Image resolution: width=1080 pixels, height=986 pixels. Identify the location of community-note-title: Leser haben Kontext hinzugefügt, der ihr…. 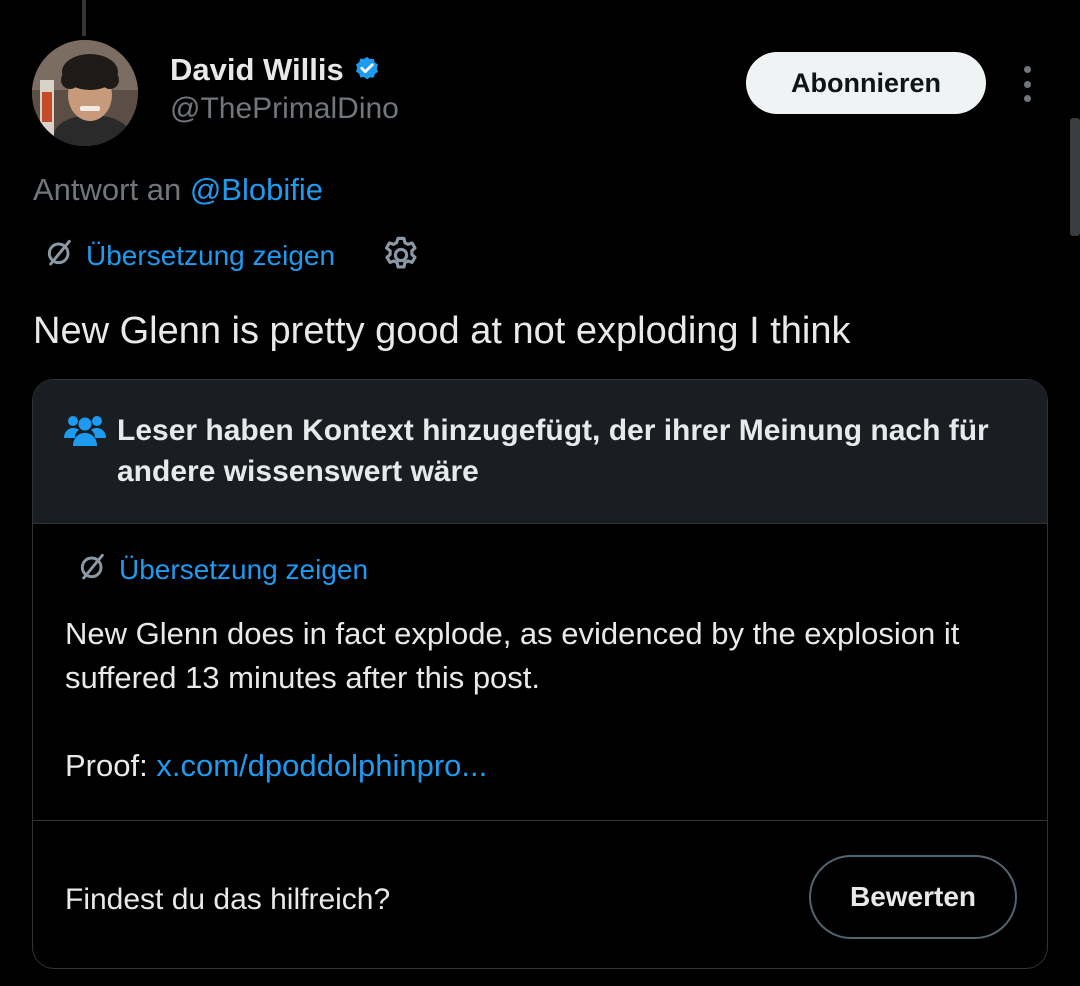
(553, 451).